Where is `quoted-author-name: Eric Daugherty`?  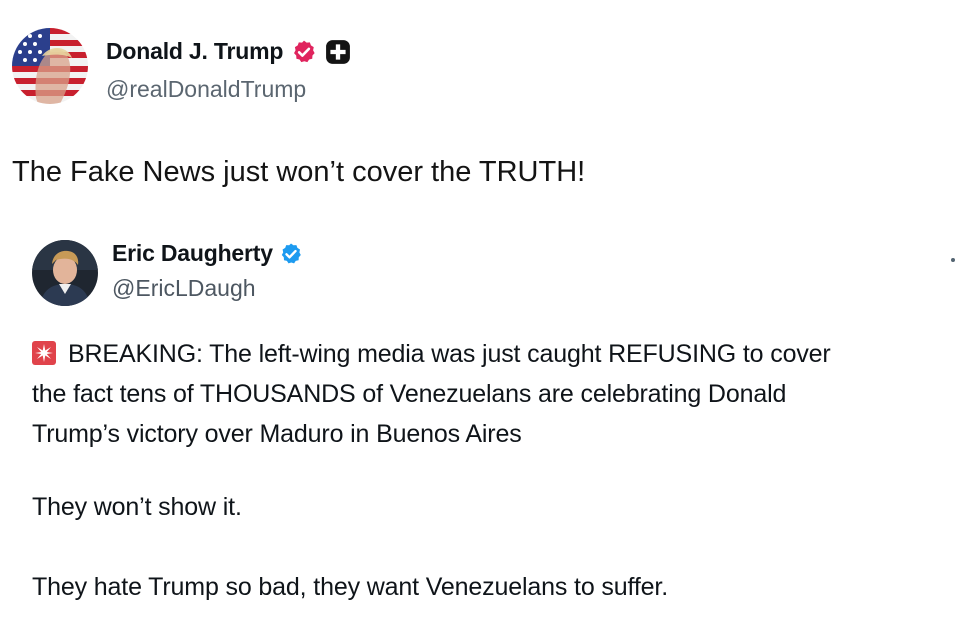
quoted-author-name: Eric Daugherty is located at coordinates (192, 253).